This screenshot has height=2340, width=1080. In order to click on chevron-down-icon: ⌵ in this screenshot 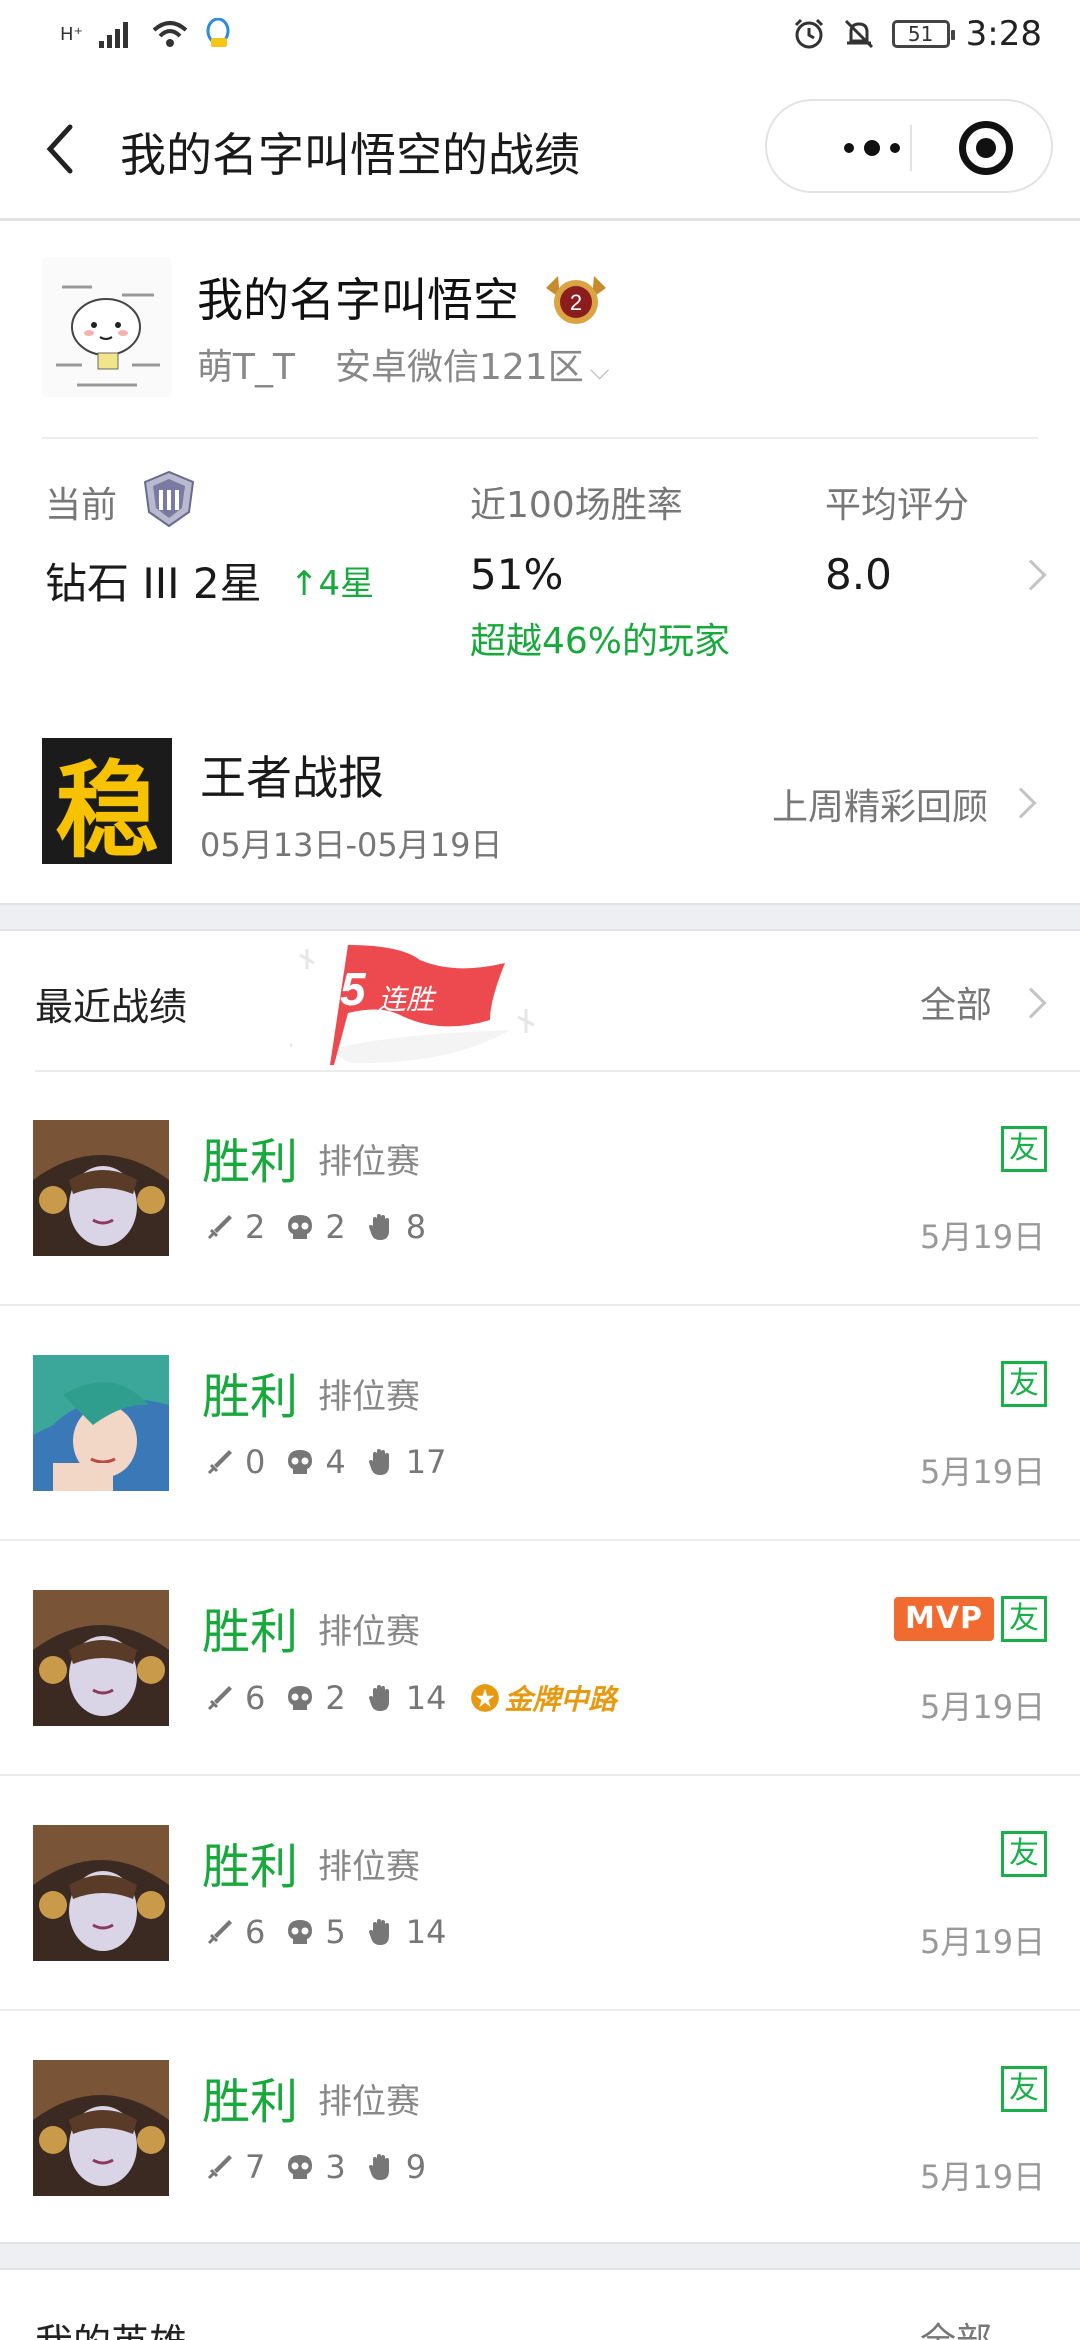, I will do `click(599, 371)`.